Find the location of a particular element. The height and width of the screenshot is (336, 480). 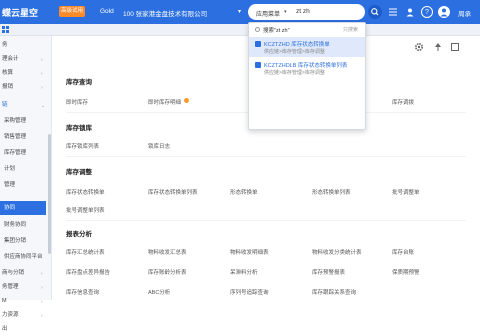

search-button is located at coordinates (375, 12).